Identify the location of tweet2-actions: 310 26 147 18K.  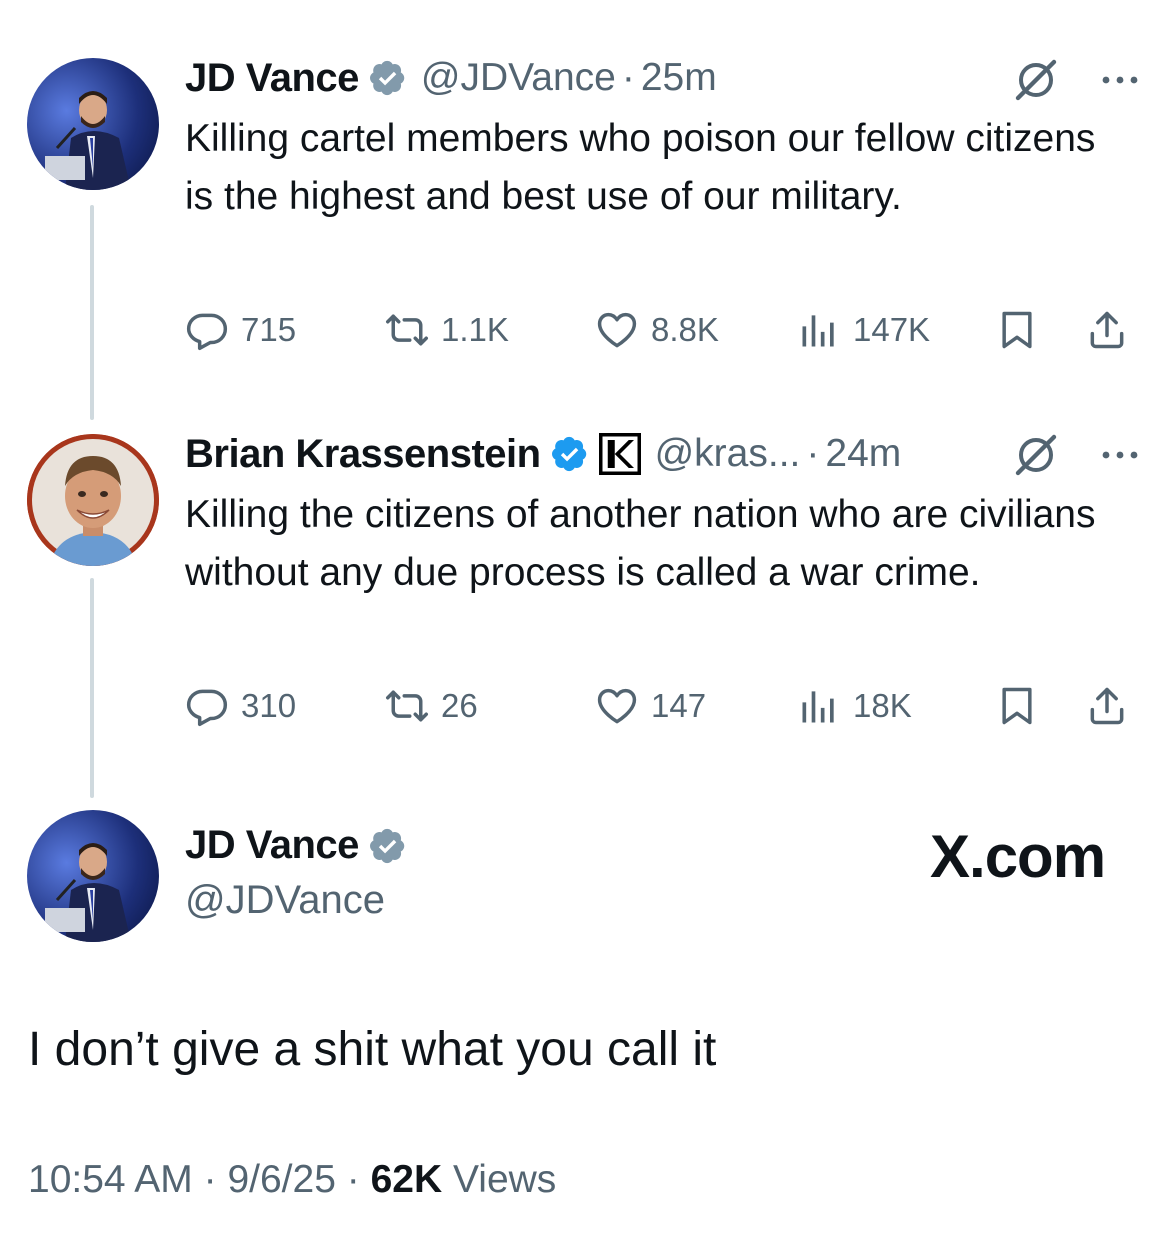
(662, 706).